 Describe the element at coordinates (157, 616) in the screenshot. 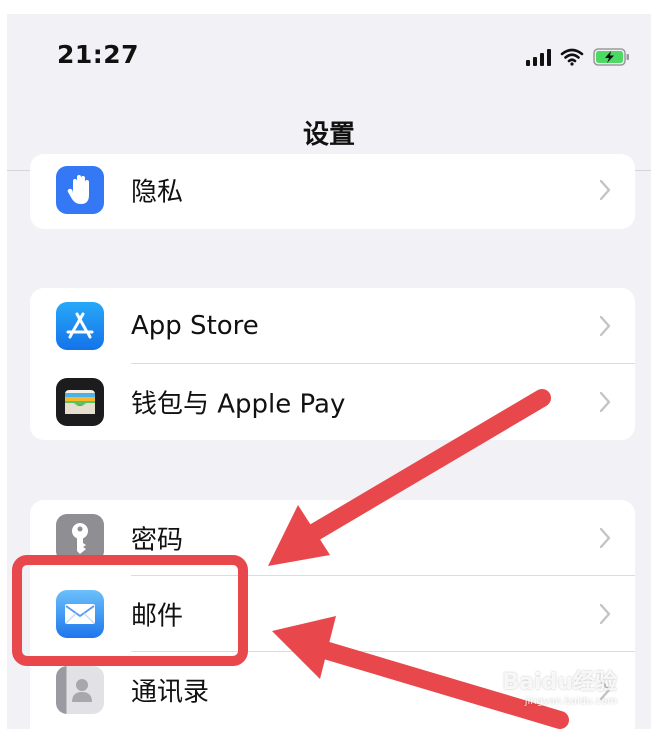

I see `settings-row-label: 邮件` at that location.